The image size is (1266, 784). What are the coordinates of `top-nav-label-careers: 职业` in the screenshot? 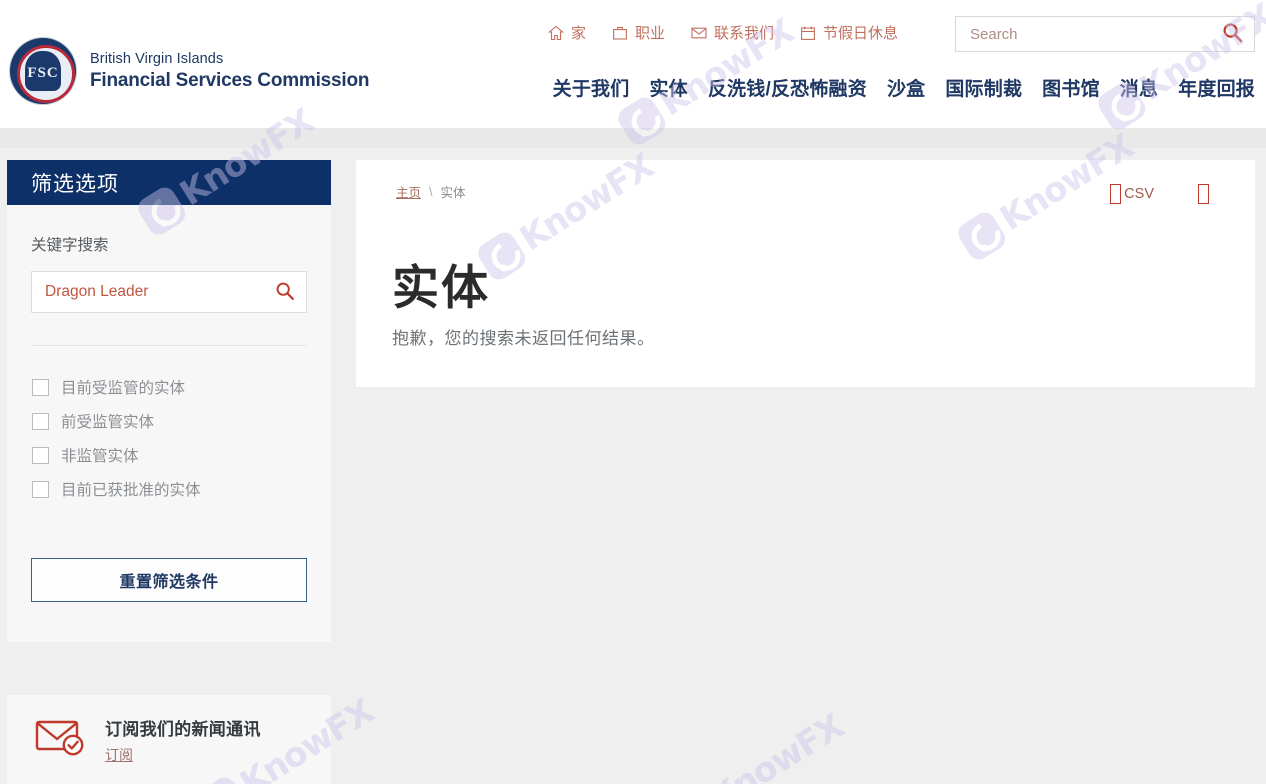 It's located at (650, 33).